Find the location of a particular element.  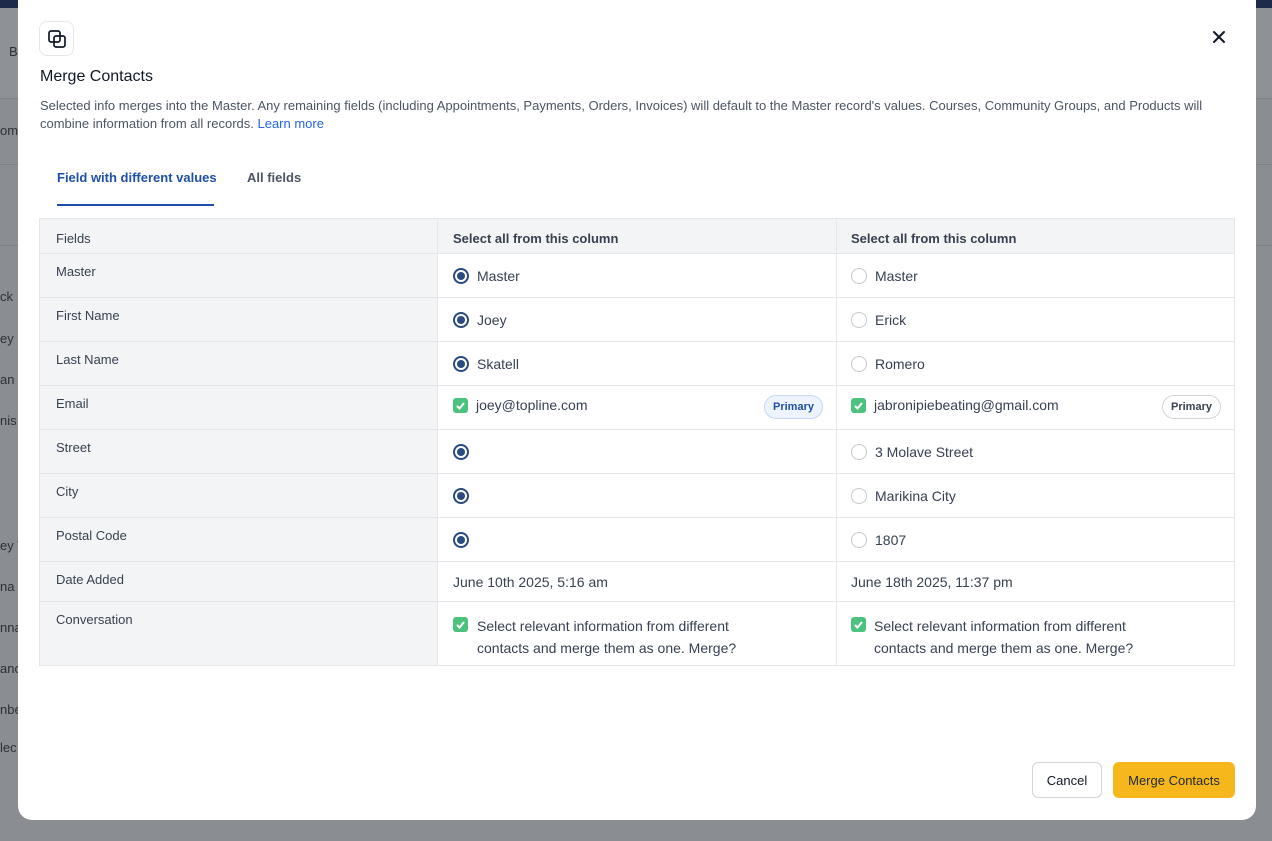

field-label: Master is located at coordinates (239, 275).